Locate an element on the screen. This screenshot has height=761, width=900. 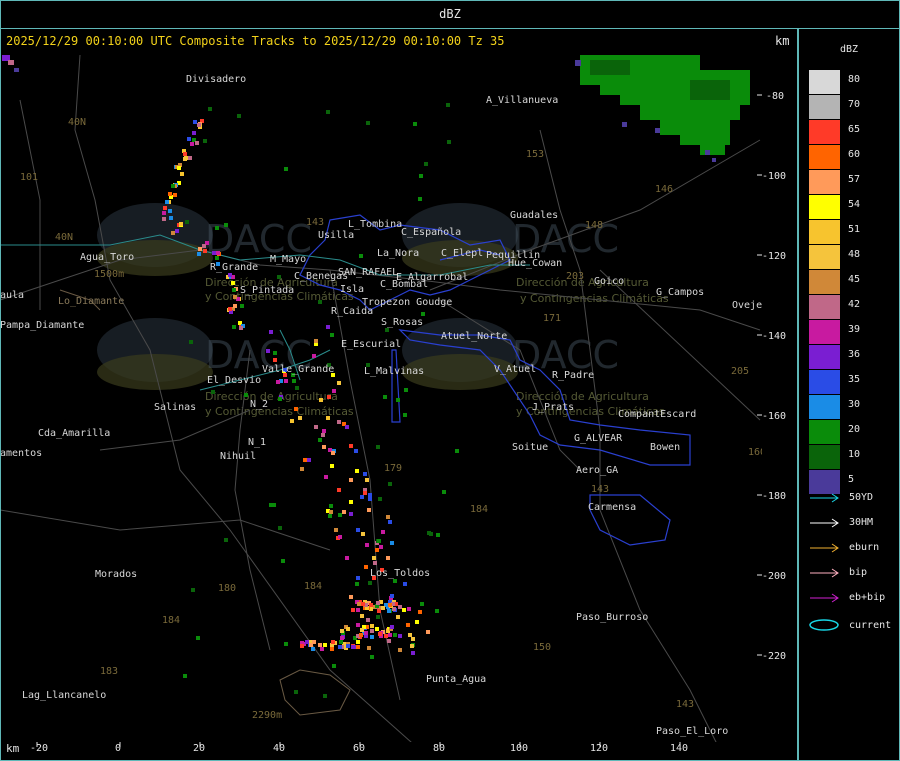
place-label: R_Grande is located at coordinates (234, 267).